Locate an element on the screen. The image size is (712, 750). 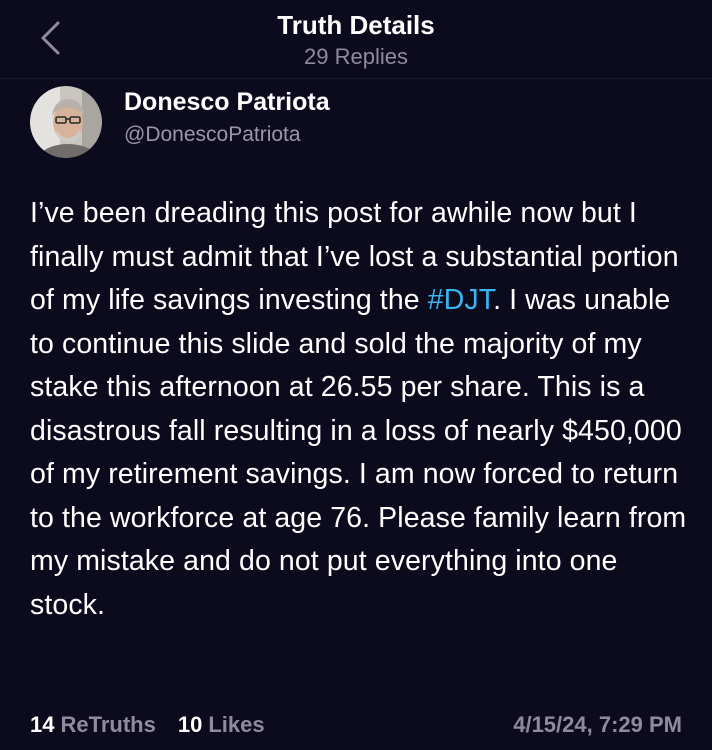
retruths-label: ReTruths is located at coordinates (108, 724).